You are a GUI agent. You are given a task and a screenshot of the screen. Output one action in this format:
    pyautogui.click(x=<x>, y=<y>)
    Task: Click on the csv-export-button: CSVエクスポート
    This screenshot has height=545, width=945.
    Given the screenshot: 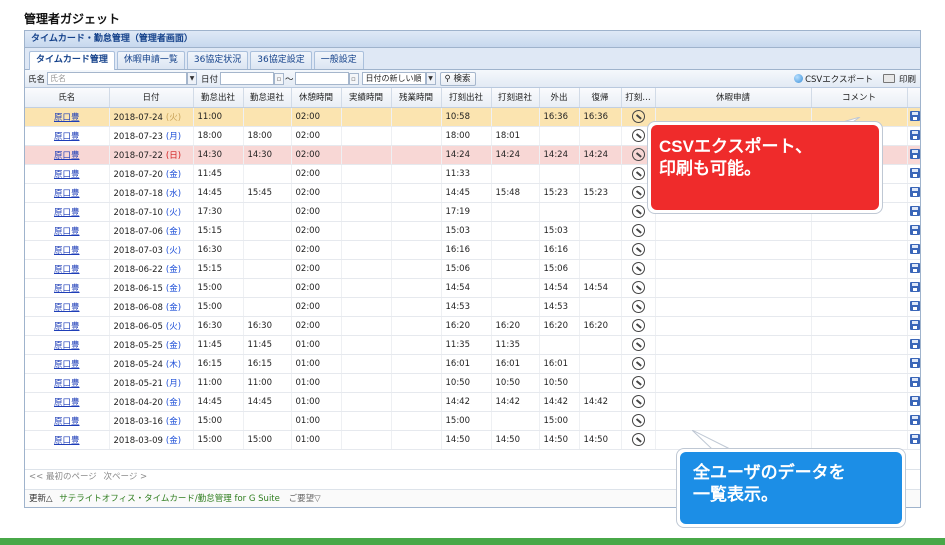 What is the action you would take?
    pyautogui.click(x=833, y=79)
    